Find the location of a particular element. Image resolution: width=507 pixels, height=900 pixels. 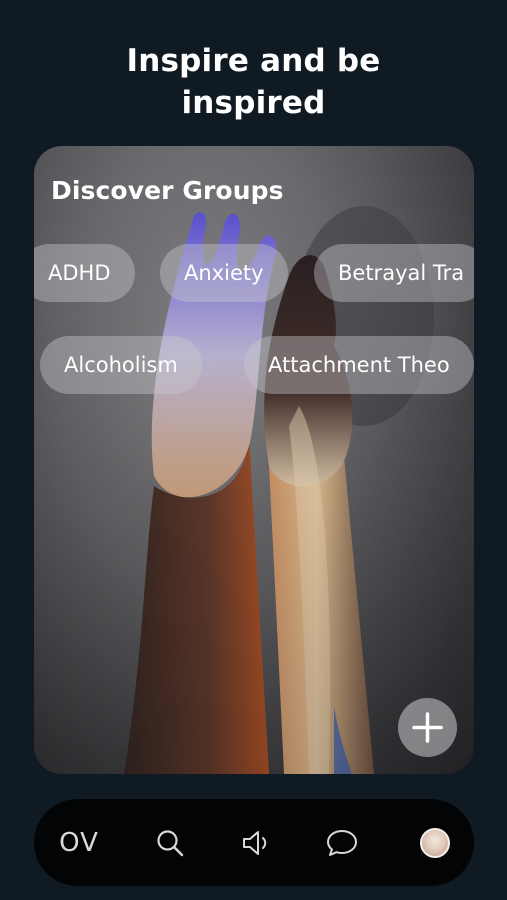

add-group-button is located at coordinates (427, 727).